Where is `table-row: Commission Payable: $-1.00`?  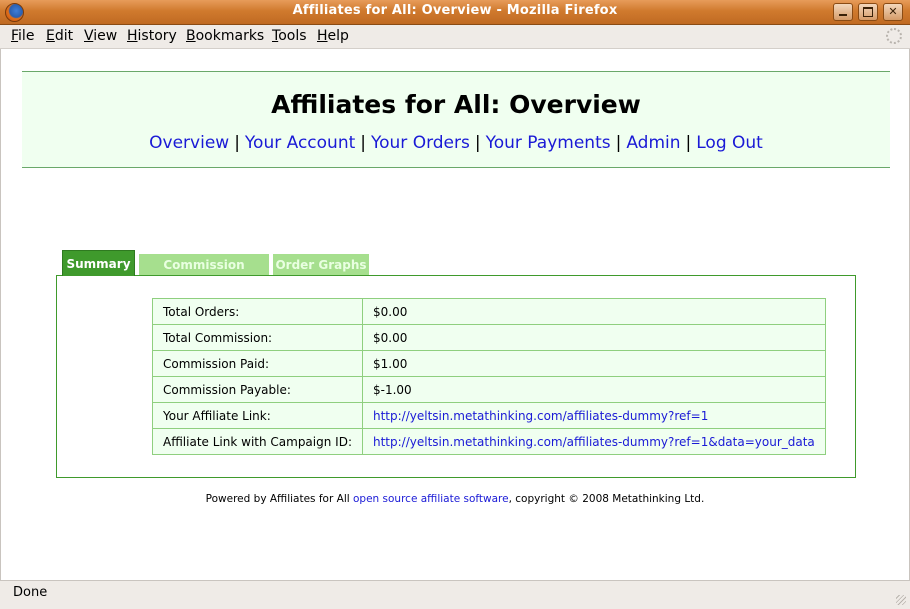
table-row: Commission Payable: $-1.00 is located at coordinates (489, 389).